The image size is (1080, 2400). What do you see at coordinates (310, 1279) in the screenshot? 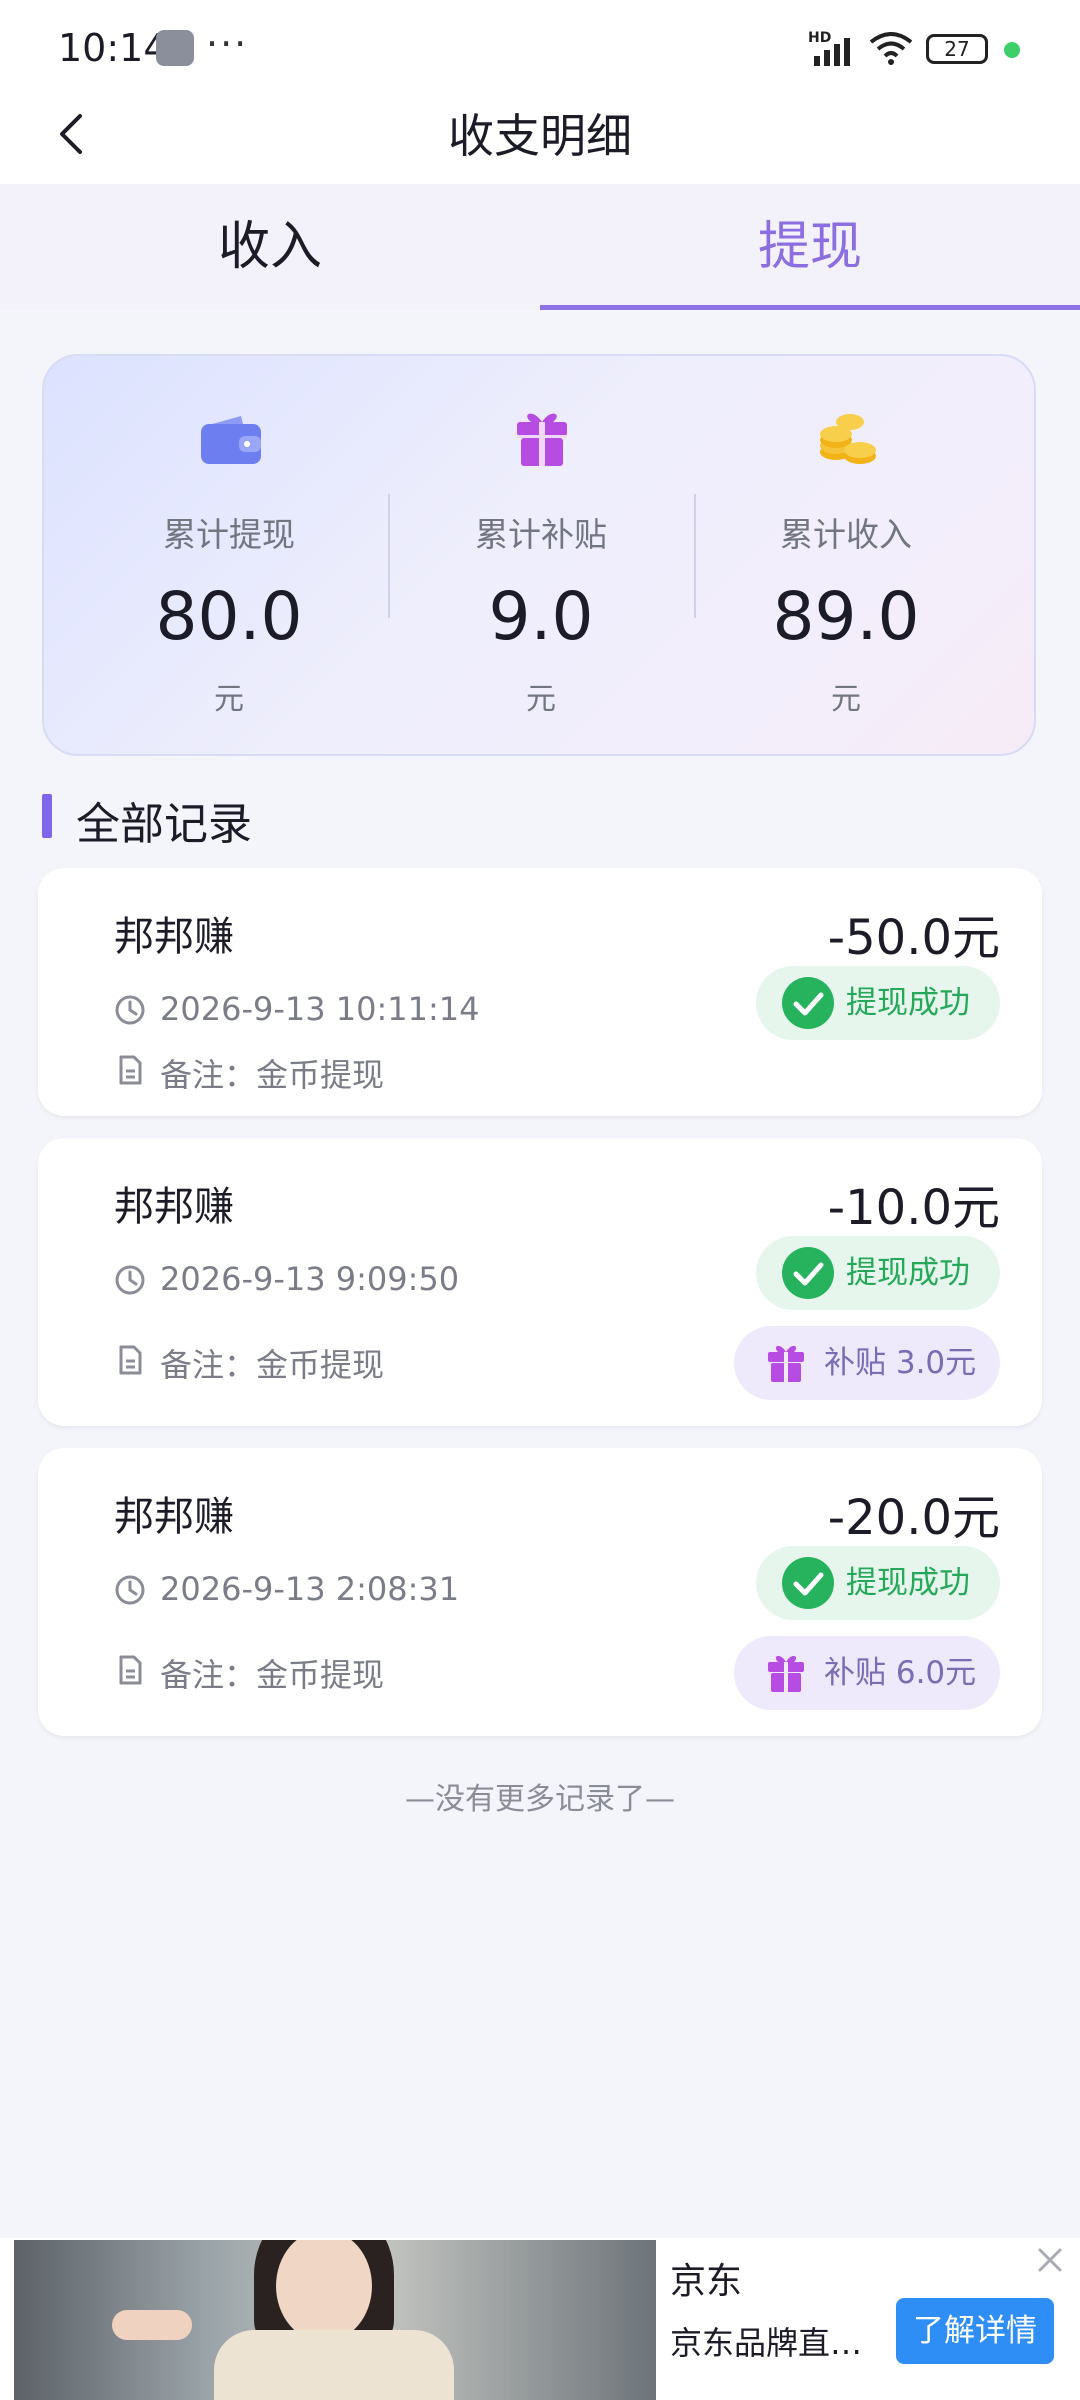
I see `record-time-text: 2026-9-13 9:09:50` at bounding box center [310, 1279].